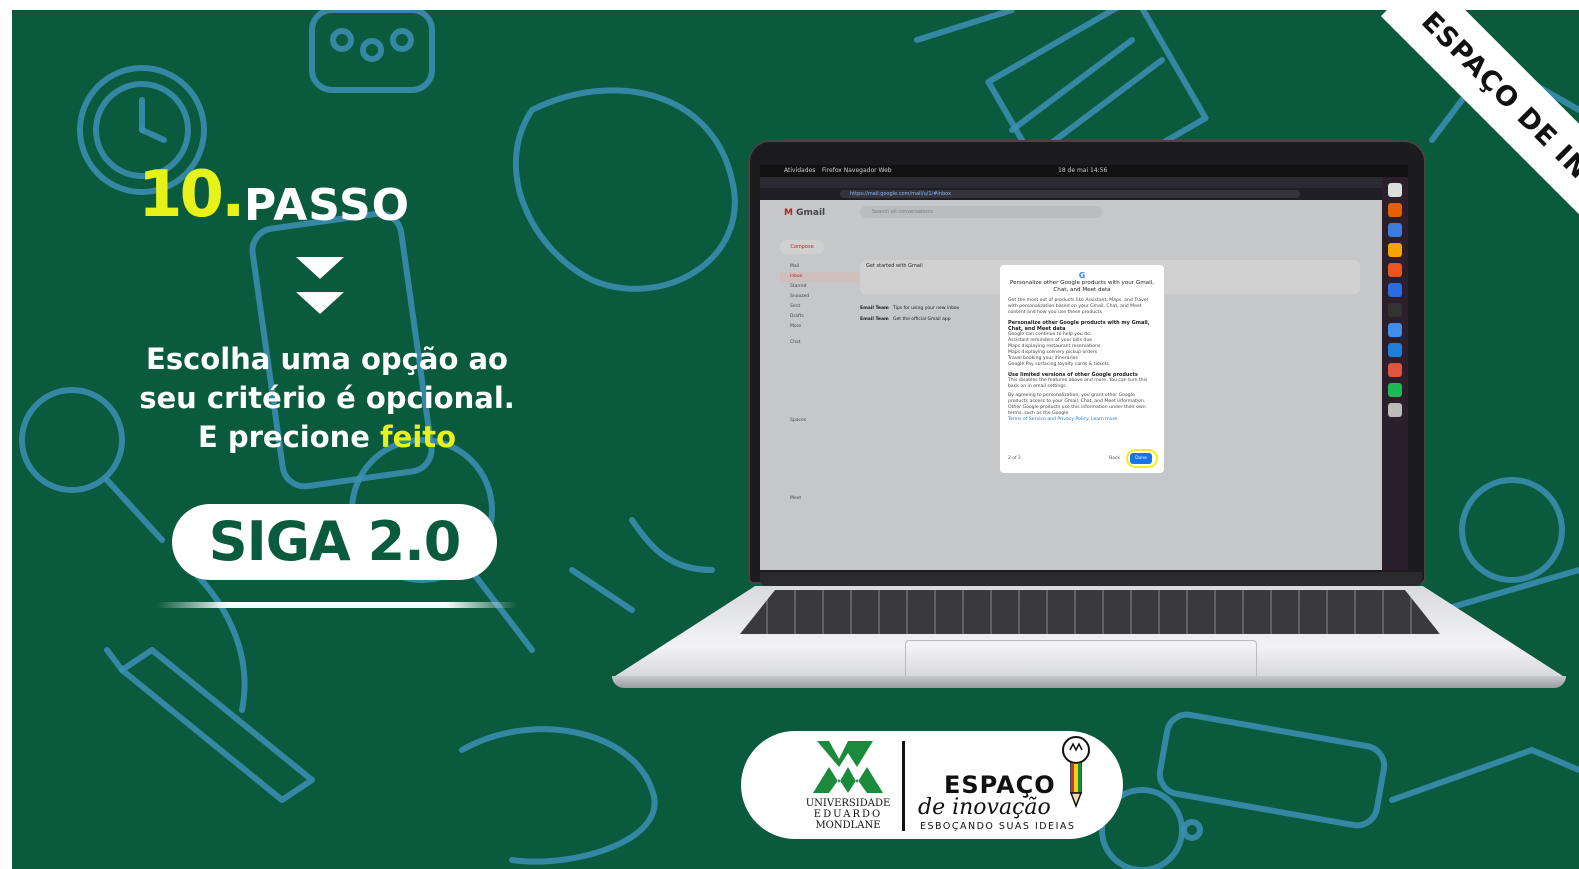  I want to click on instruction-line-1: Escolha uma opção ao, so click(327, 359).